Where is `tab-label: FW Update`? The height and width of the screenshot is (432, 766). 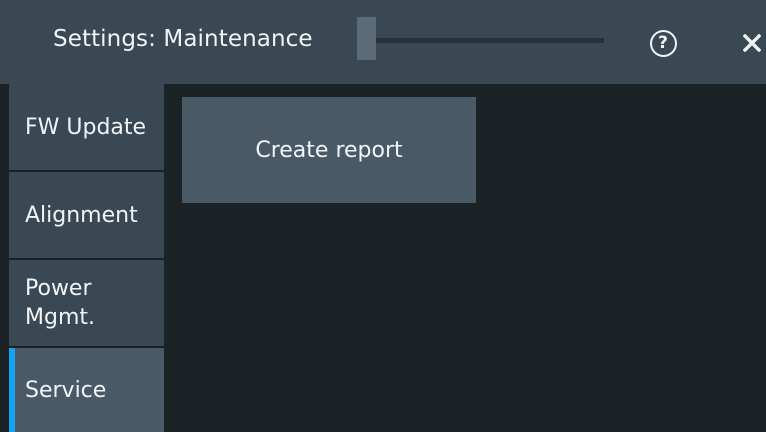
tab-label: FW Update is located at coordinates (86, 127).